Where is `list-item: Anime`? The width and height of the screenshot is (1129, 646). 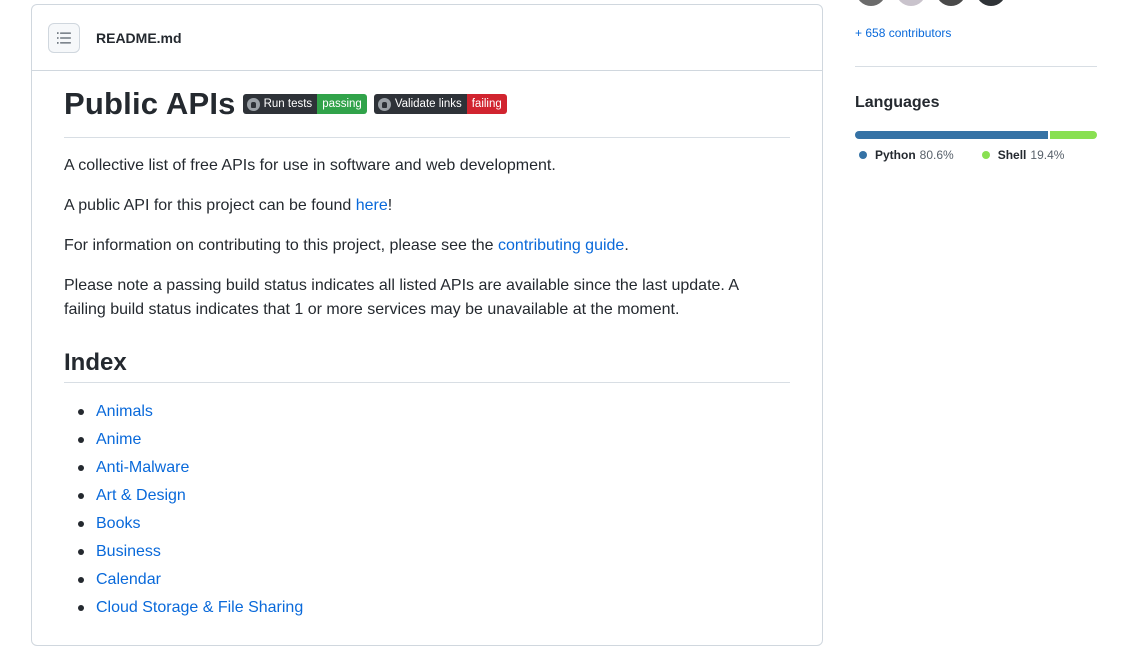 list-item: Anime is located at coordinates (427, 440).